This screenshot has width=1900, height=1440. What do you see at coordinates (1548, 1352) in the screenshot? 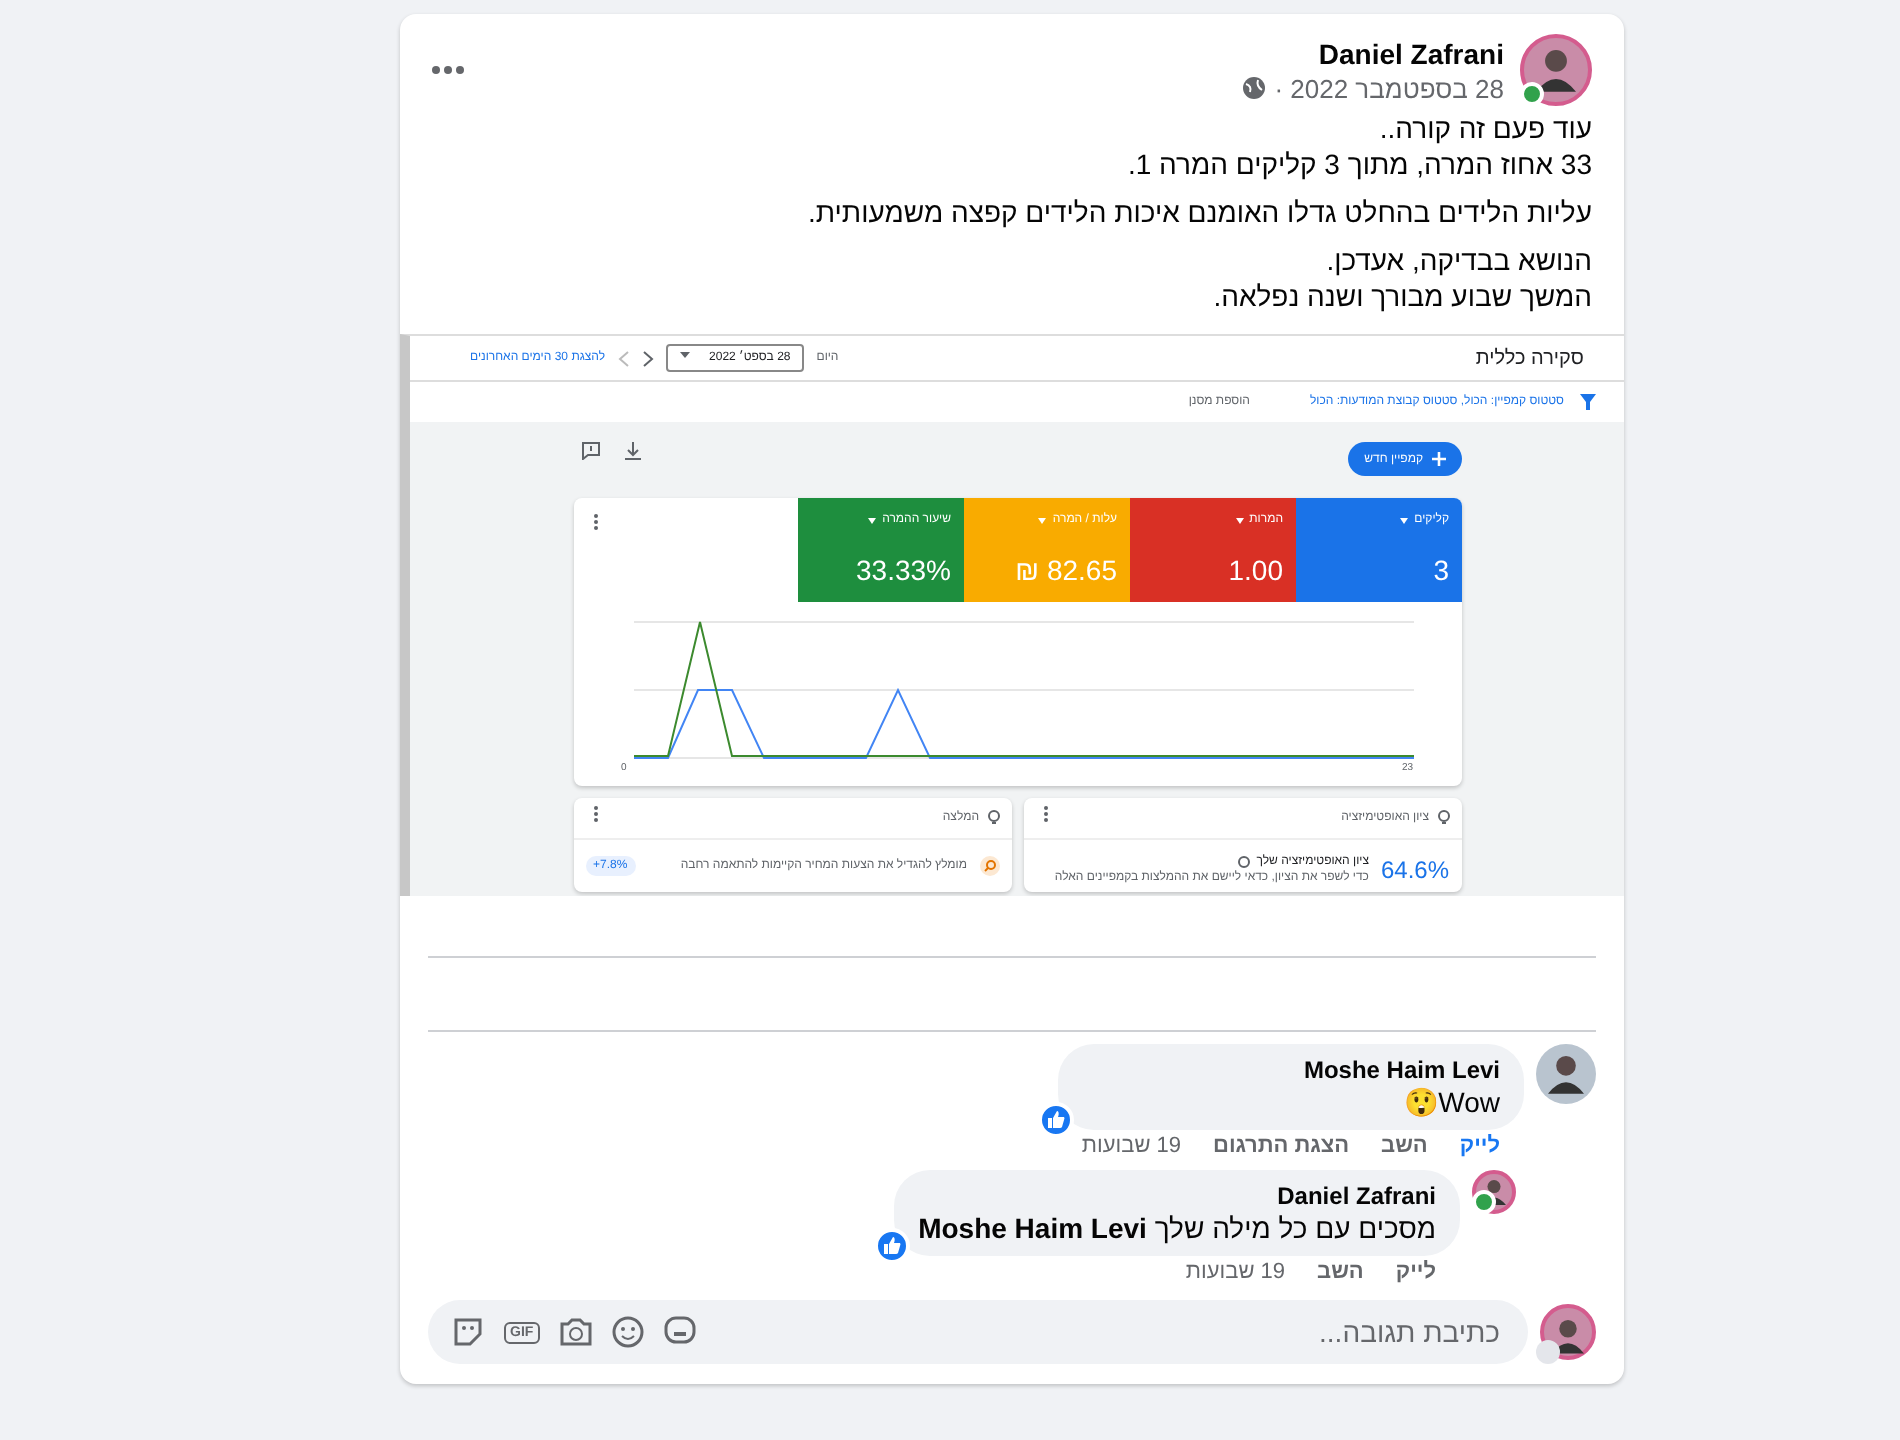
I see `account-switch-icon` at bounding box center [1548, 1352].